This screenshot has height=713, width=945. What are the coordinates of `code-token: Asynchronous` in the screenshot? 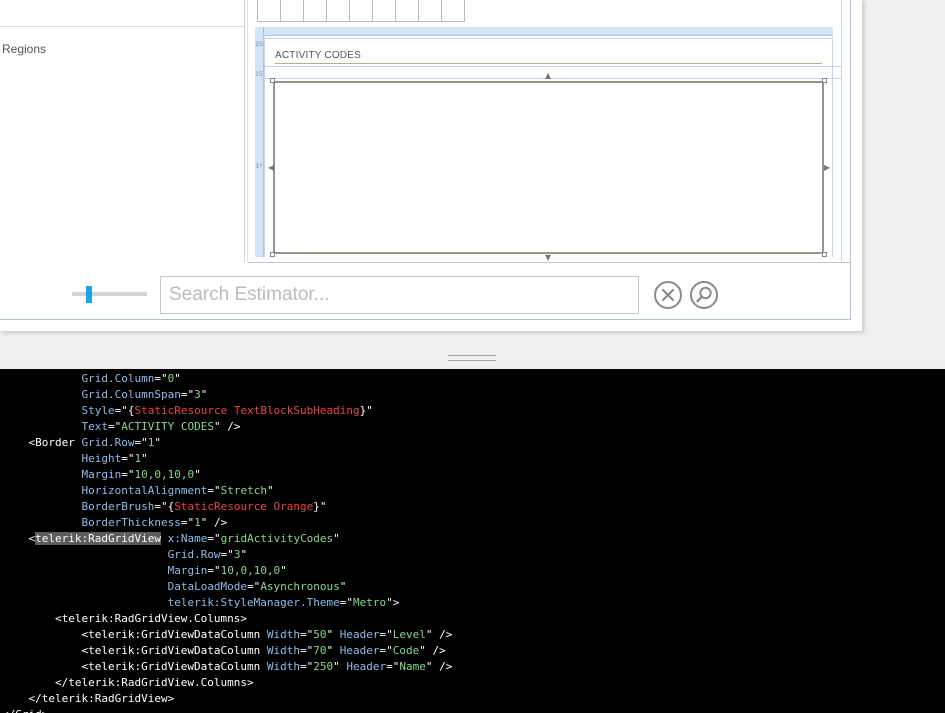 It's located at (300, 586).